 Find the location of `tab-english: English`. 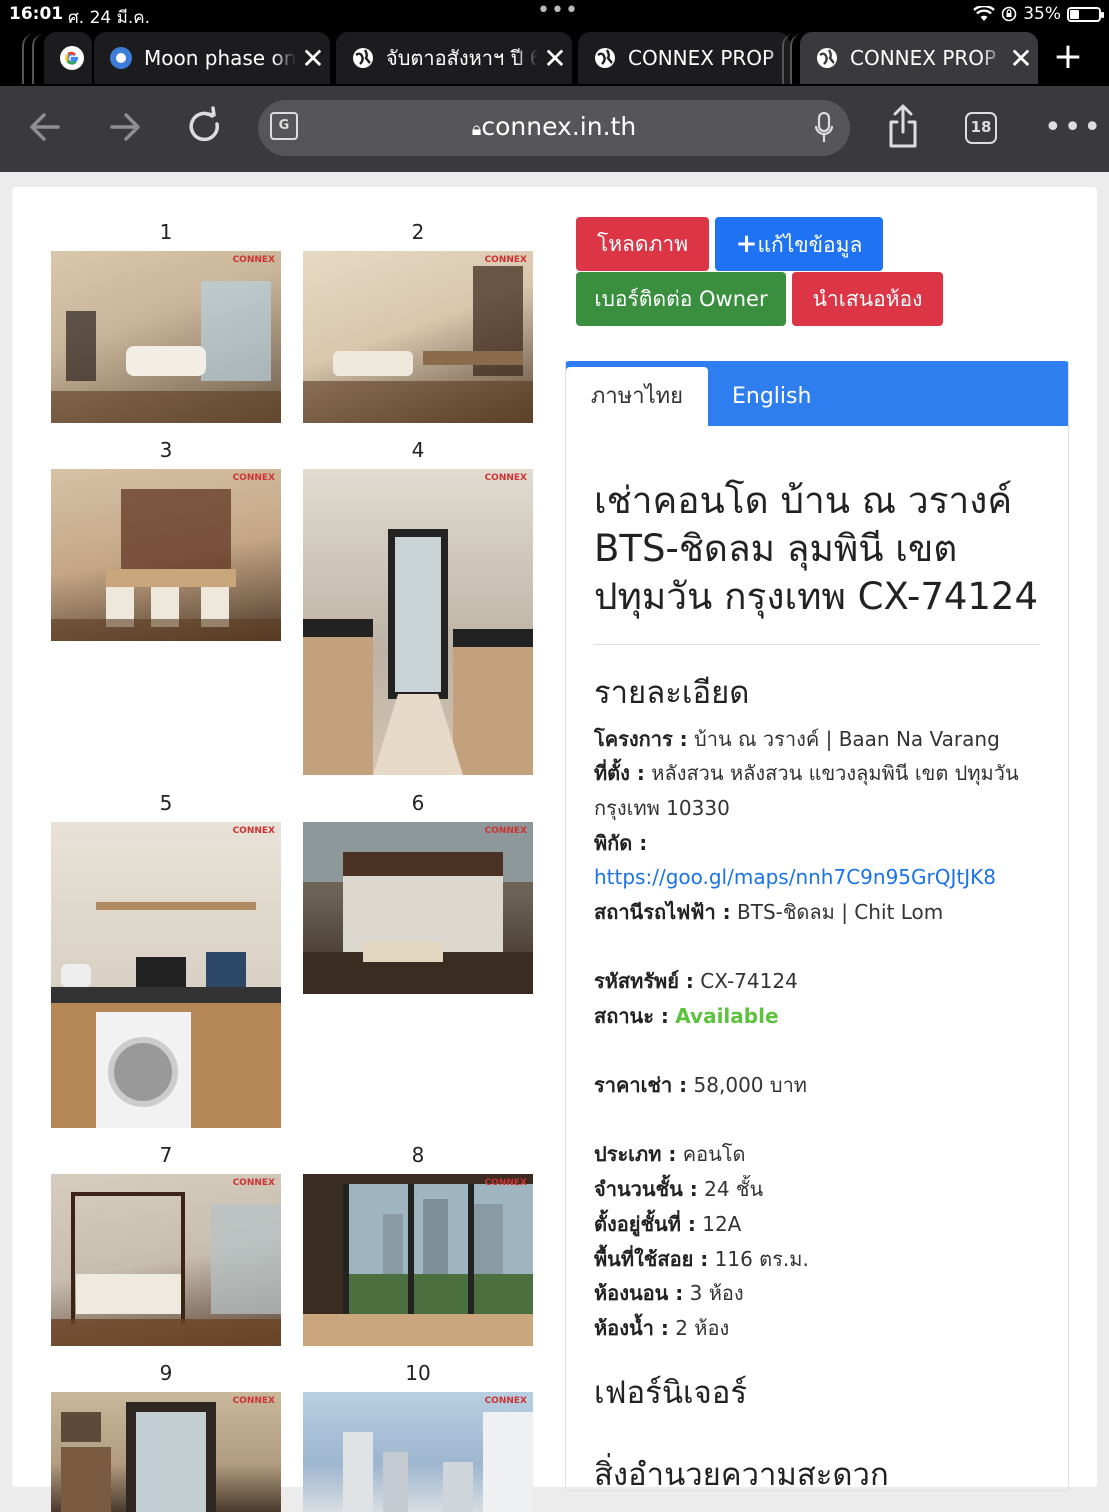

tab-english: English is located at coordinates (771, 397).